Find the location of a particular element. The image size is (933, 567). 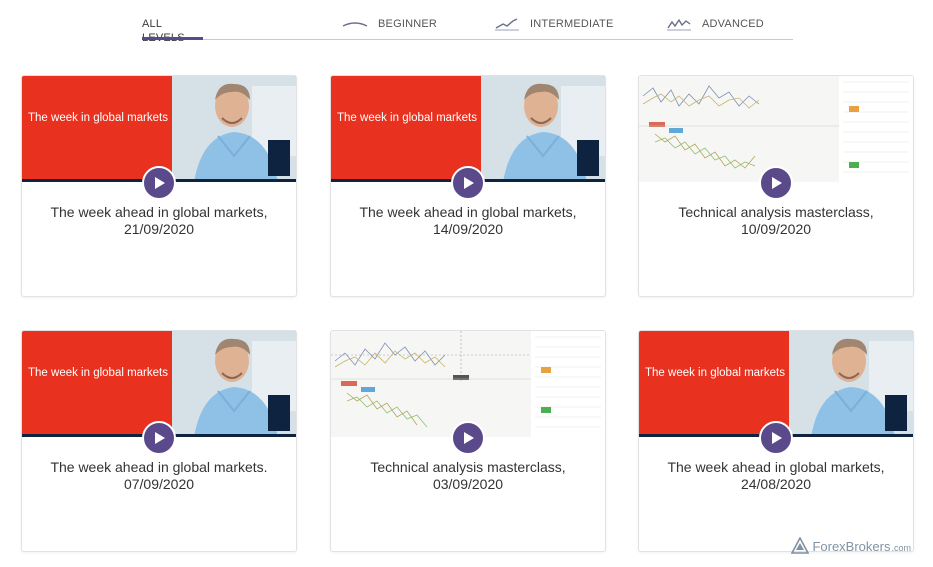

beginner-curve-icon is located at coordinates (355, 24).